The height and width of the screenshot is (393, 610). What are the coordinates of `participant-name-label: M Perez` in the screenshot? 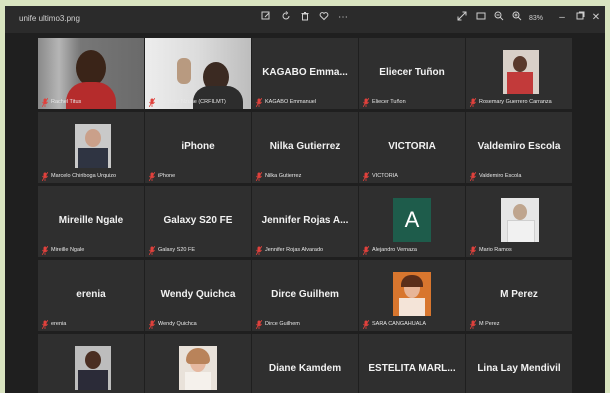 It's located at (484, 324).